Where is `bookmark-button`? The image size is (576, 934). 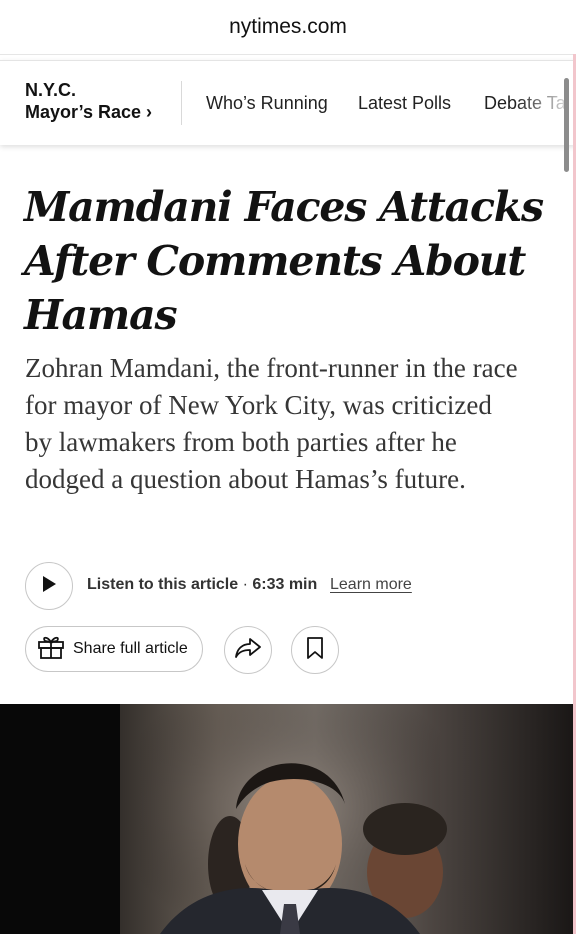
bookmark-button is located at coordinates (315, 650).